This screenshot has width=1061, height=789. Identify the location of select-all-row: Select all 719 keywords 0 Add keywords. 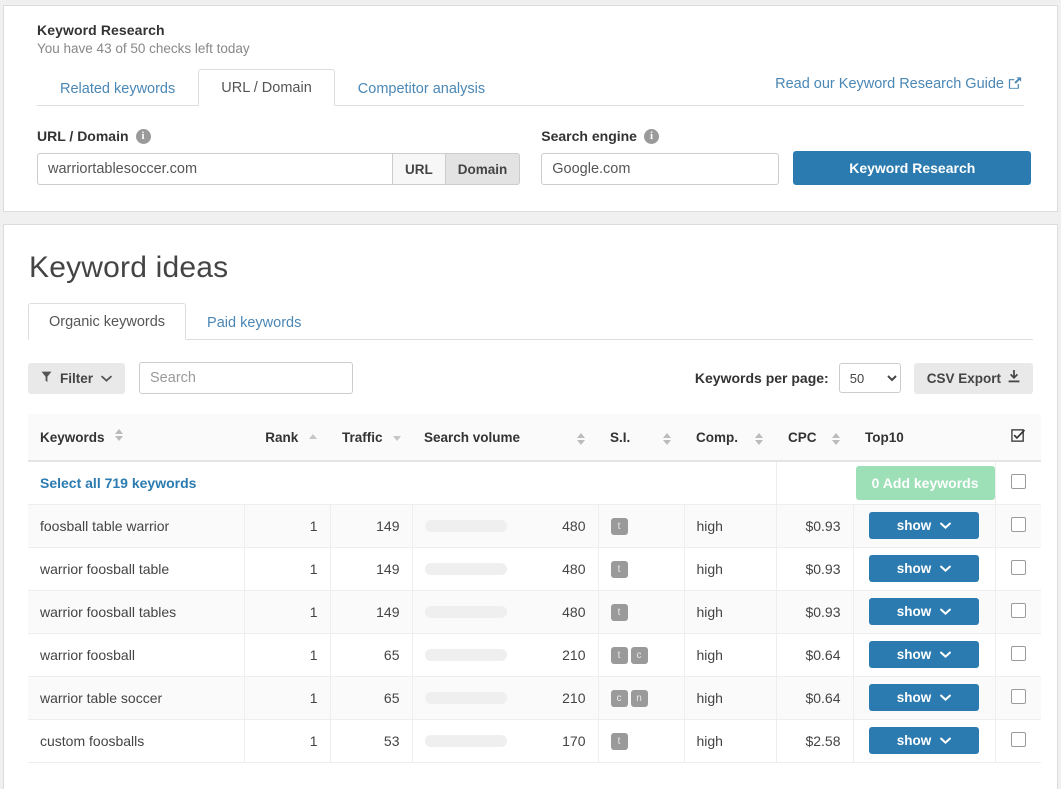
(534, 483).